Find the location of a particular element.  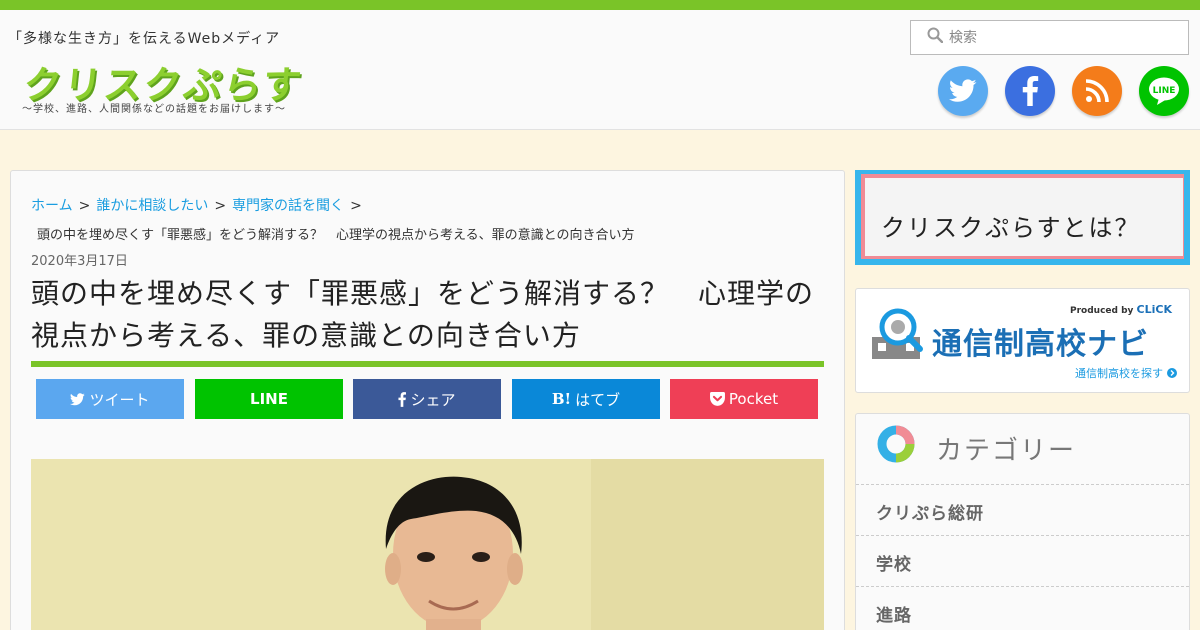

site-tagline: 「多様な生き方」を伝えるWebメディア is located at coordinates (144, 39).